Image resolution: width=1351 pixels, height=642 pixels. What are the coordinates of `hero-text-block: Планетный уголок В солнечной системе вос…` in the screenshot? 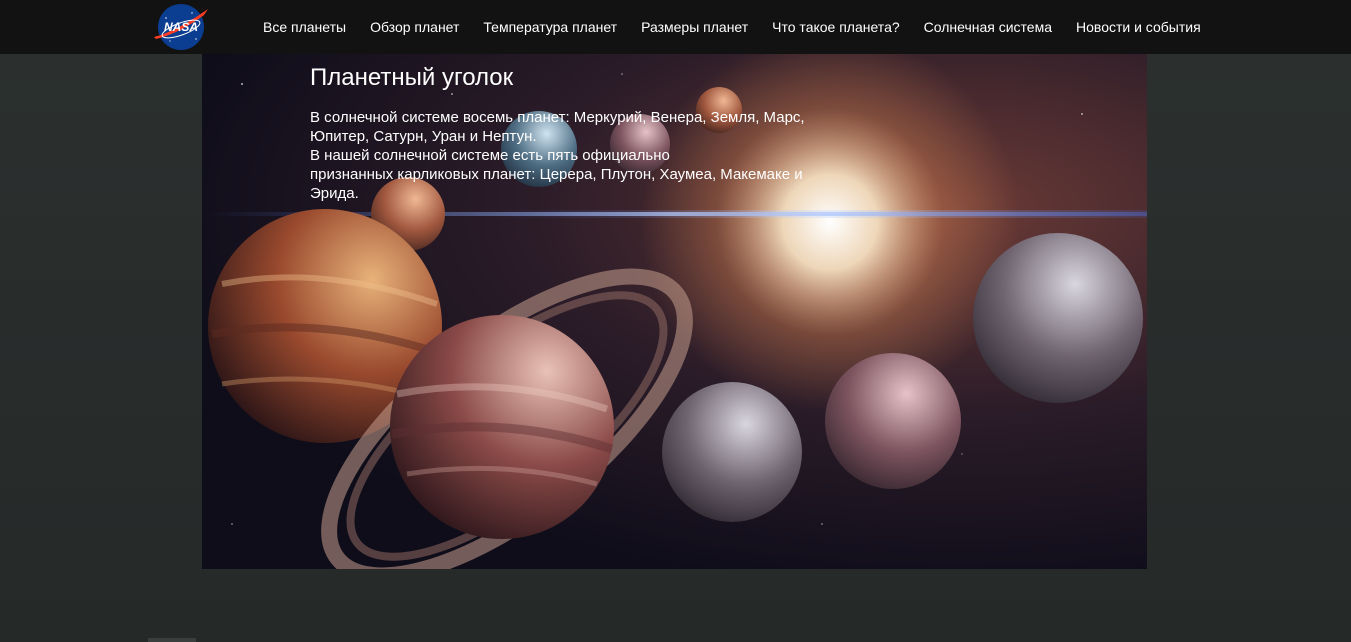 It's located at (575, 133).